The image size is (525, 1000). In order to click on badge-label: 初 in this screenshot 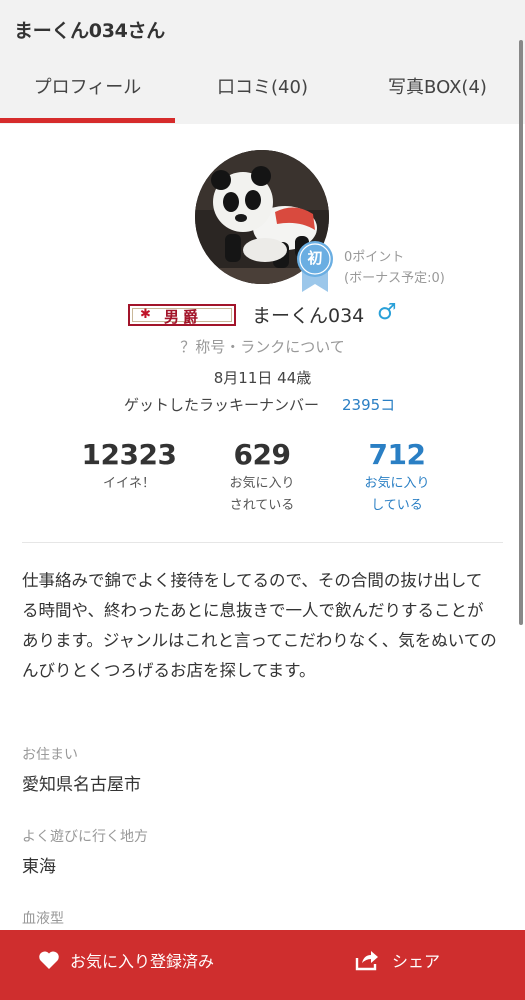, I will do `click(315, 258)`.